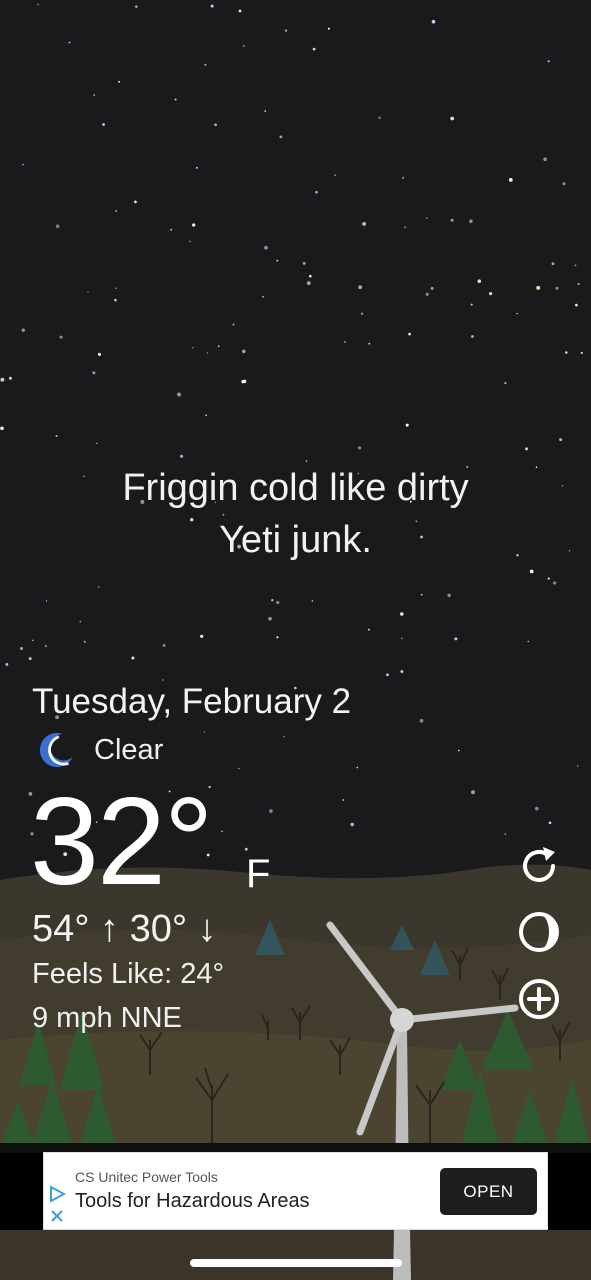  I want to click on ad-open-button: OPEN, so click(488, 1191).